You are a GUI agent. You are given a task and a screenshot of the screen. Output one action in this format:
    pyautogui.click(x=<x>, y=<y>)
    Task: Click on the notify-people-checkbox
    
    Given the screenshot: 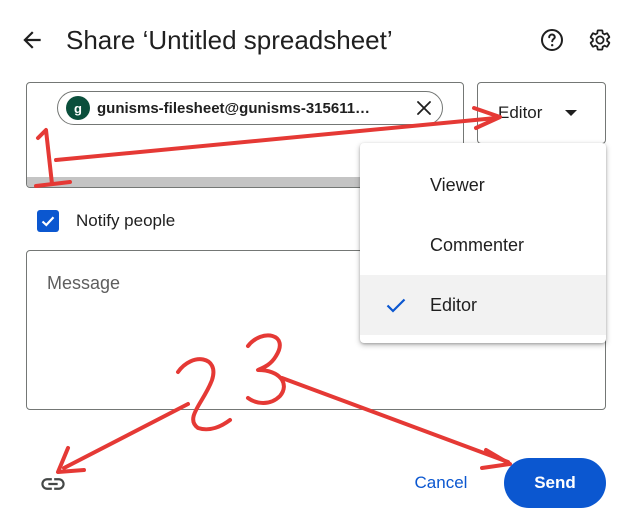 What is the action you would take?
    pyautogui.click(x=48, y=221)
    